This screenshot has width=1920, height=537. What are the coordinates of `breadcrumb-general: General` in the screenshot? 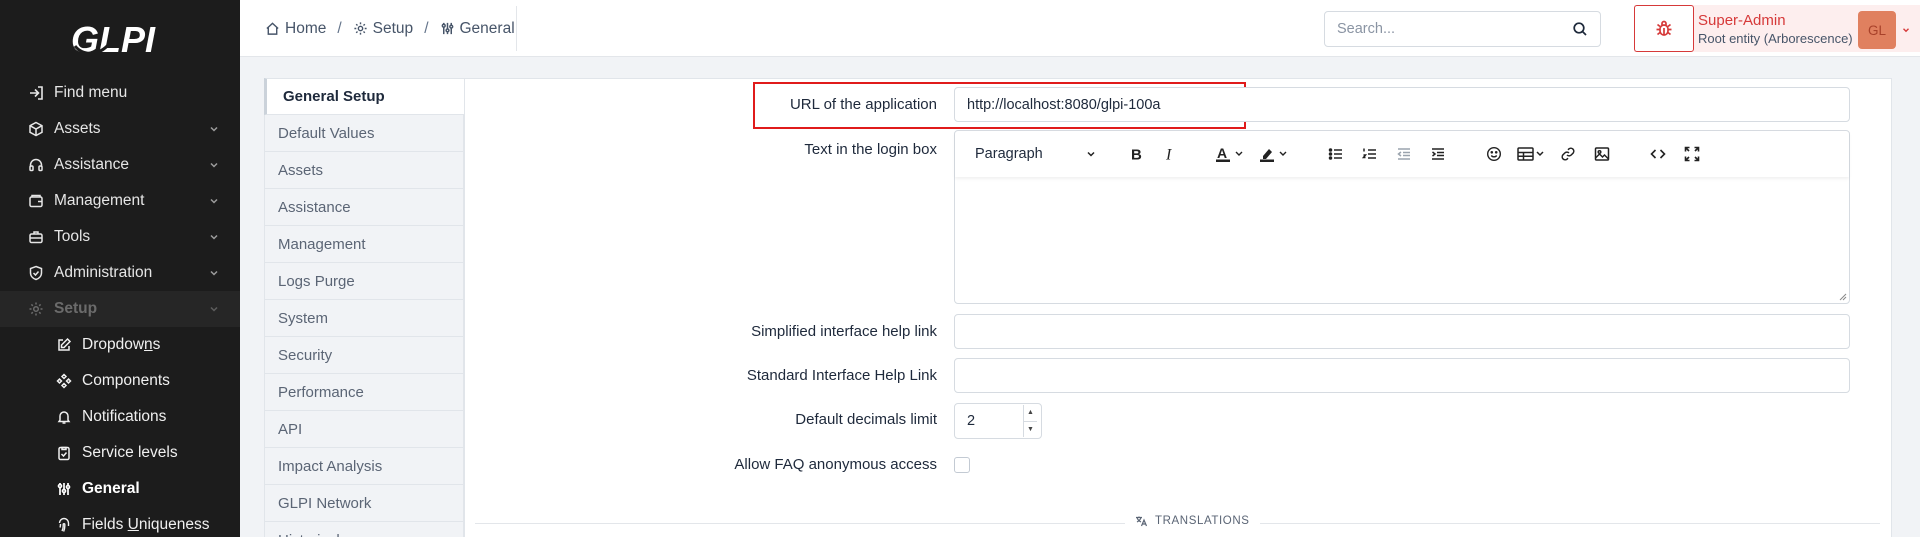 It's located at (477, 29).